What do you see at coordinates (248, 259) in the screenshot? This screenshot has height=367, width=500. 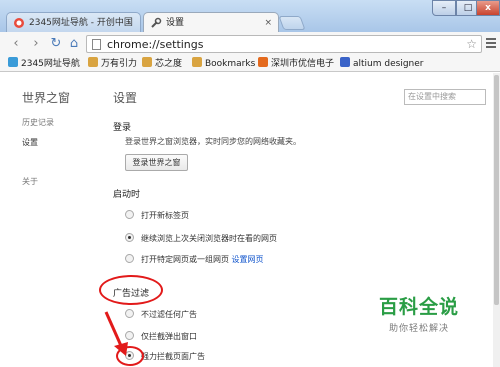 I see `set-pages-link: 设置网页` at bounding box center [248, 259].